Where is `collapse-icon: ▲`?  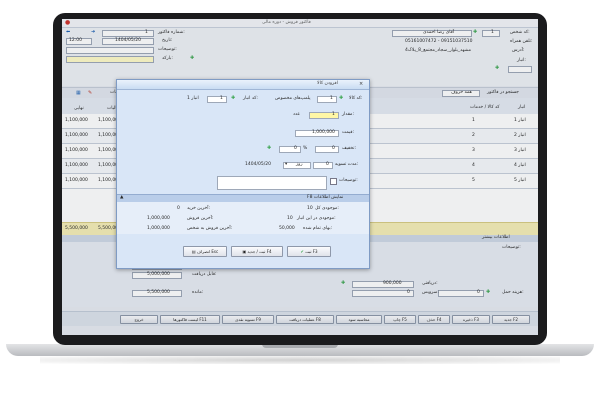 collapse-icon: ▲ is located at coordinates (121, 198).